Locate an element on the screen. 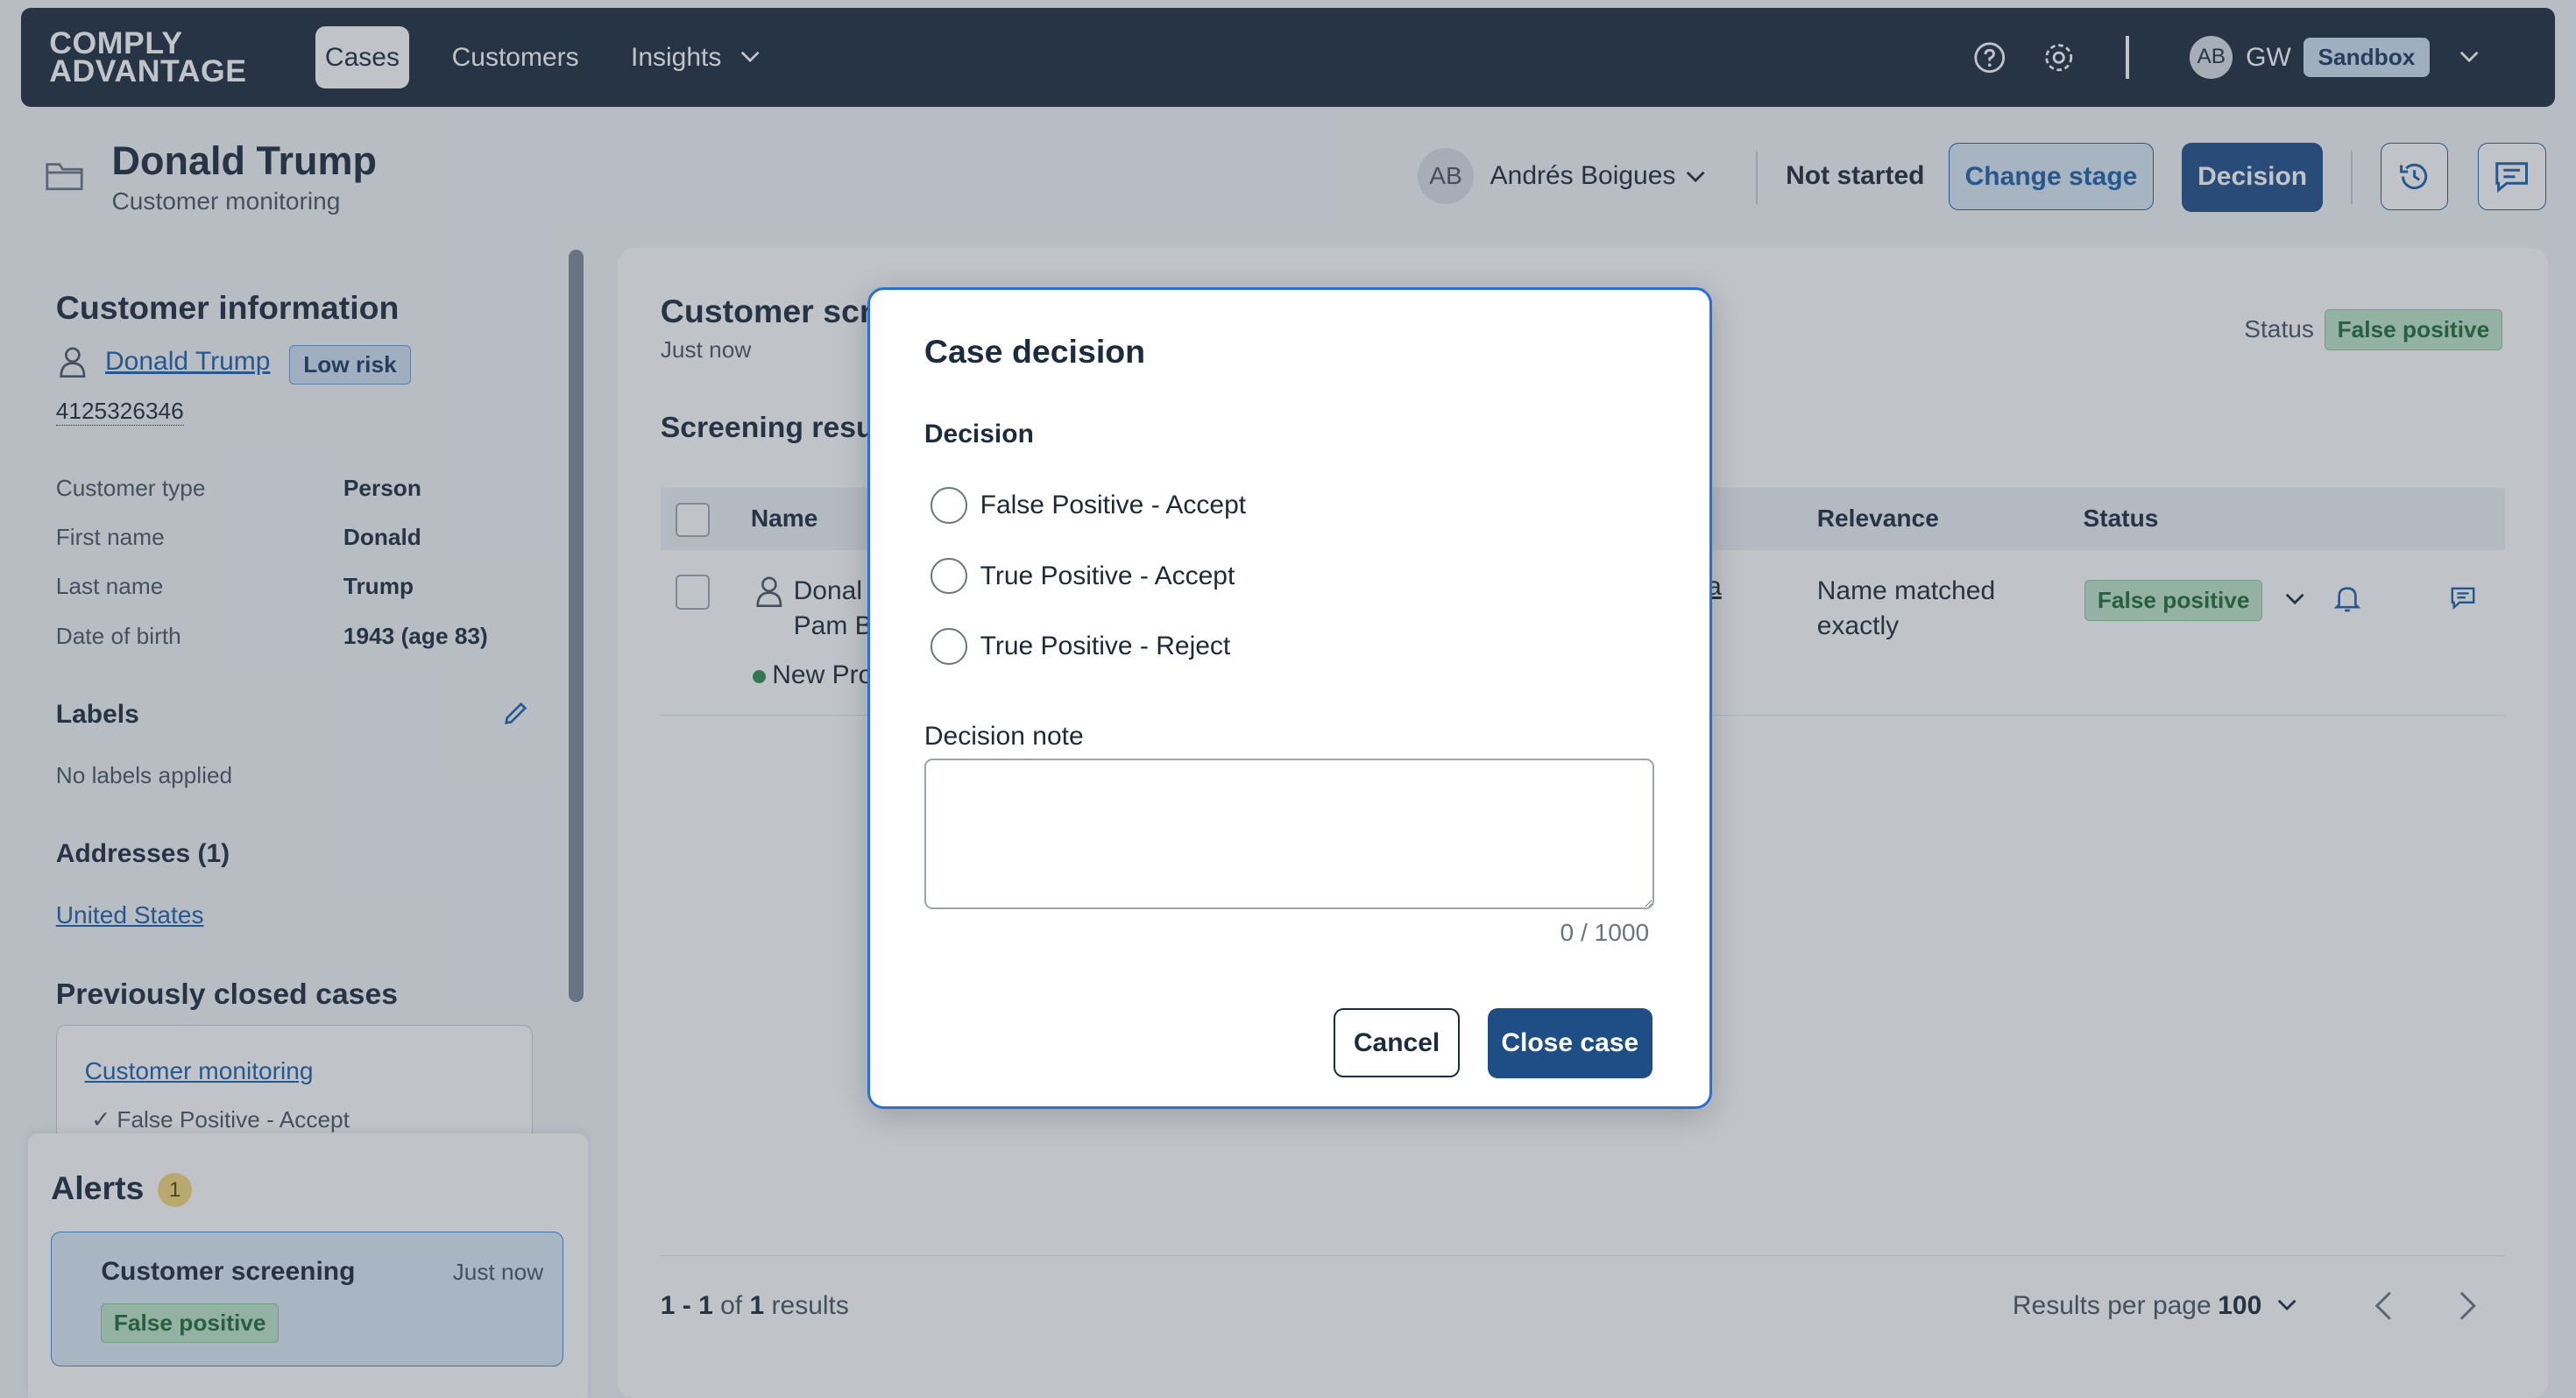 This screenshot has height=1398, width=2576. decision-label: Decision is located at coordinates (979, 434).